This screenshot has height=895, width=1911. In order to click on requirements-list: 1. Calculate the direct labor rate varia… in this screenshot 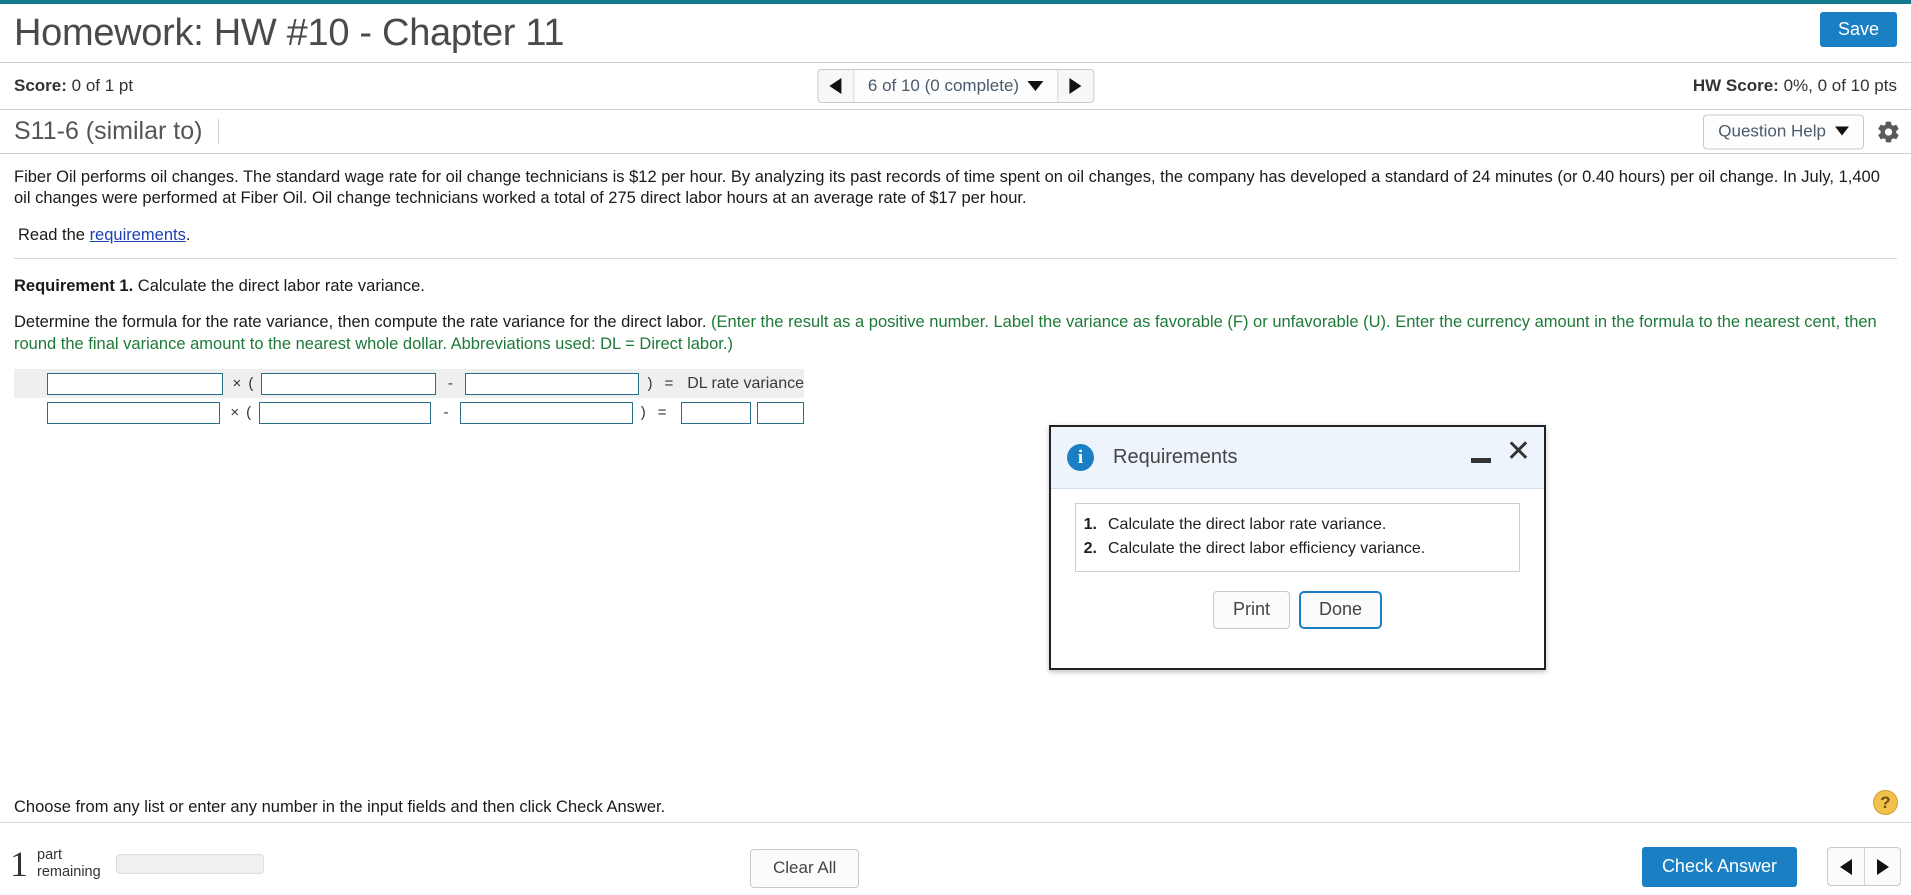, I will do `click(1295, 537)`.